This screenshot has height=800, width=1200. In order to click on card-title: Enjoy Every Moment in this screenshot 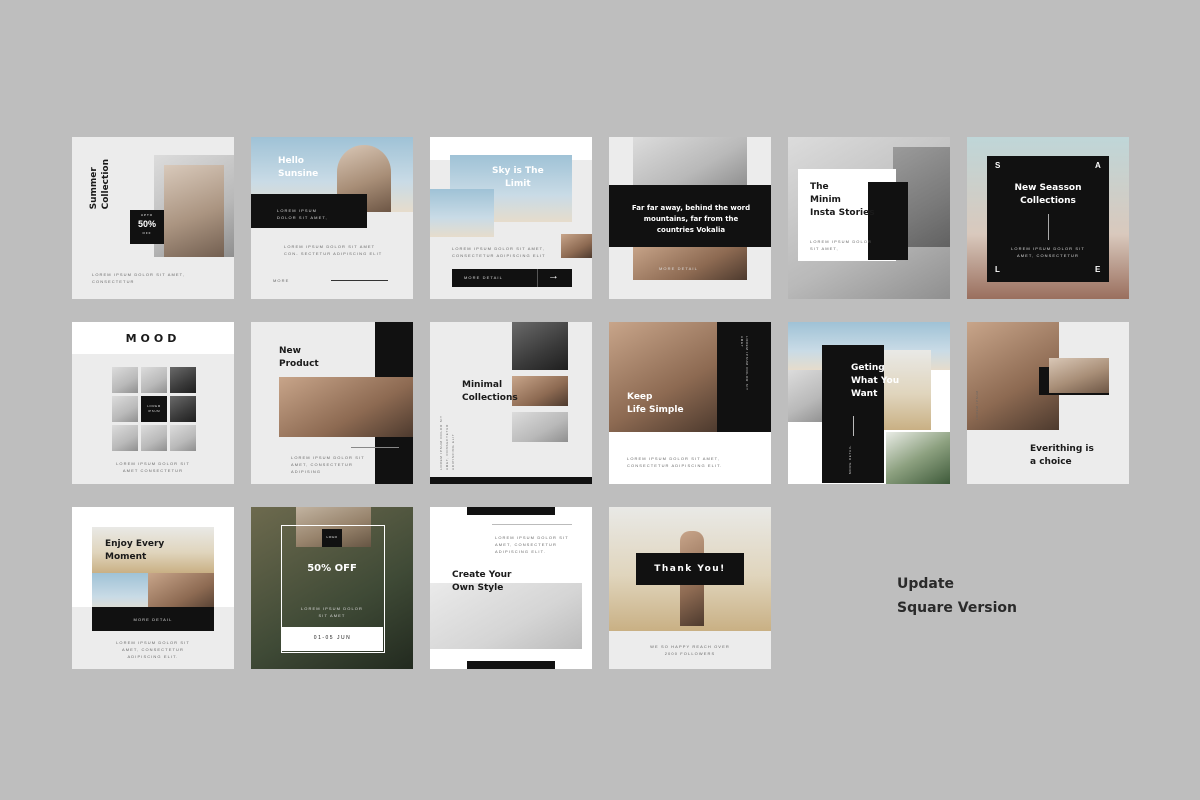, I will do `click(135, 550)`.